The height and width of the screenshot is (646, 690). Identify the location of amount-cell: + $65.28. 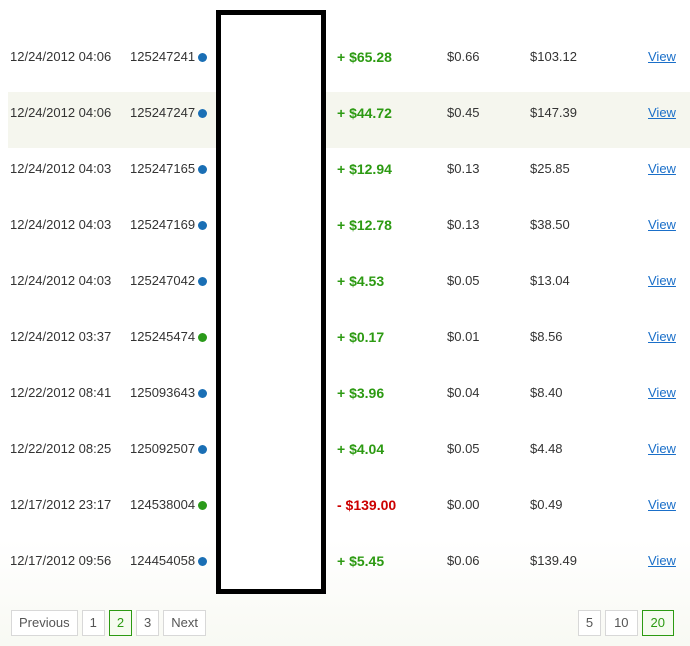
(364, 57).